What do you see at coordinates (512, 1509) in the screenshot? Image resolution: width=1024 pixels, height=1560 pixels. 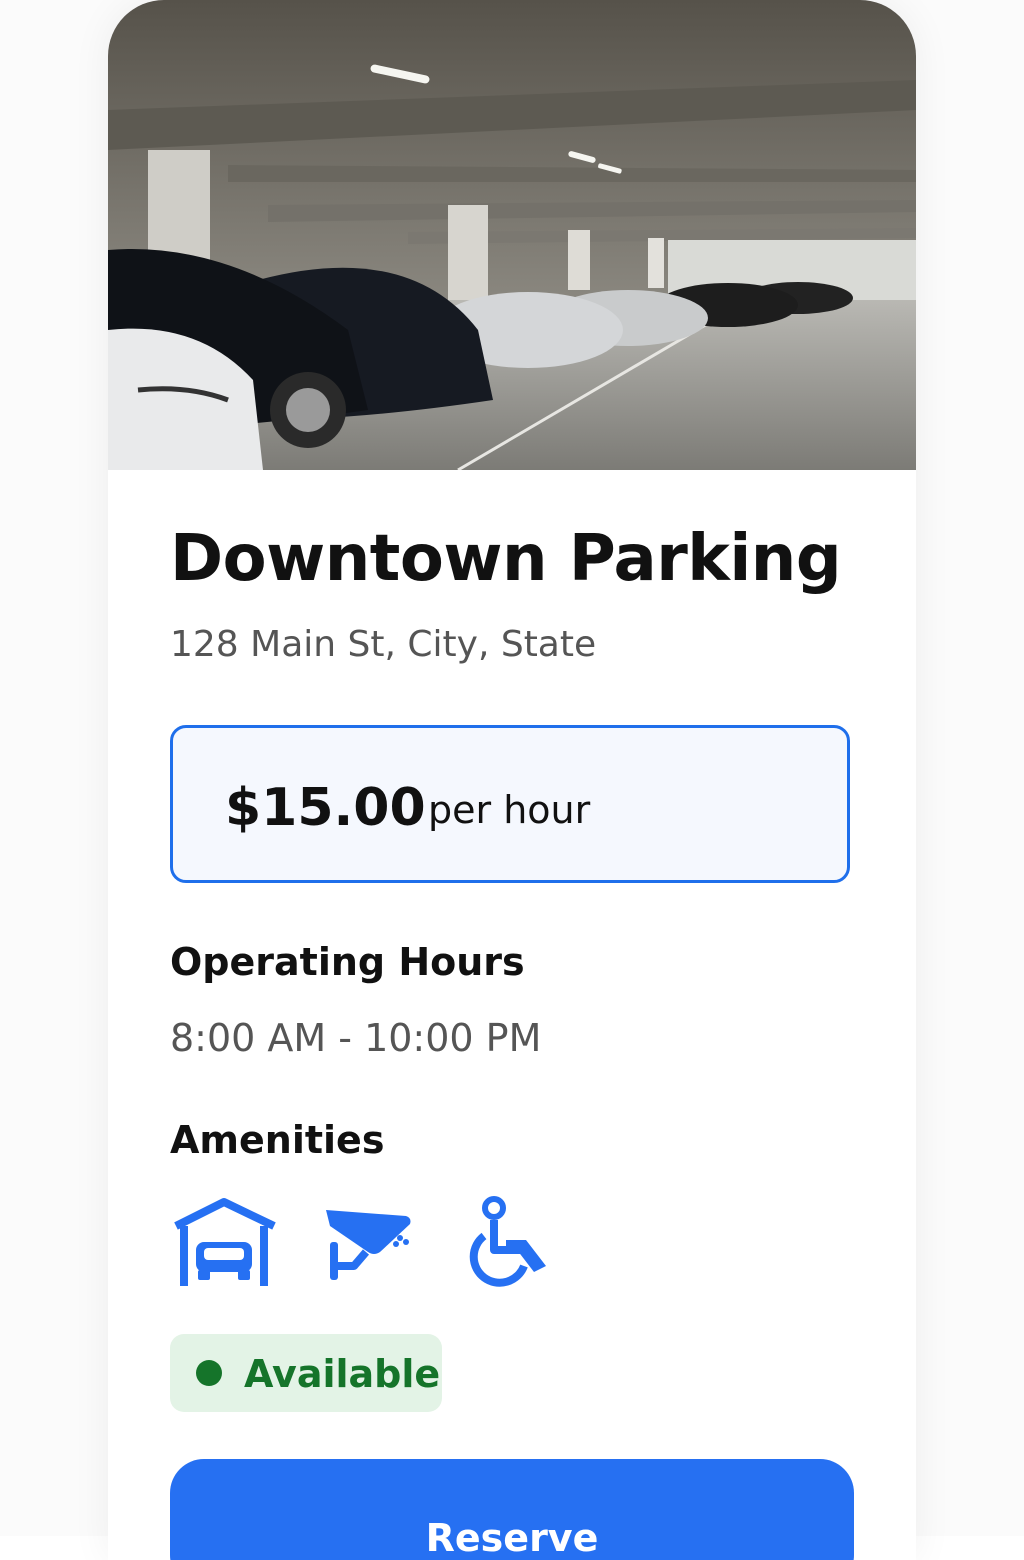 I see `reserve-button: Reserve` at bounding box center [512, 1509].